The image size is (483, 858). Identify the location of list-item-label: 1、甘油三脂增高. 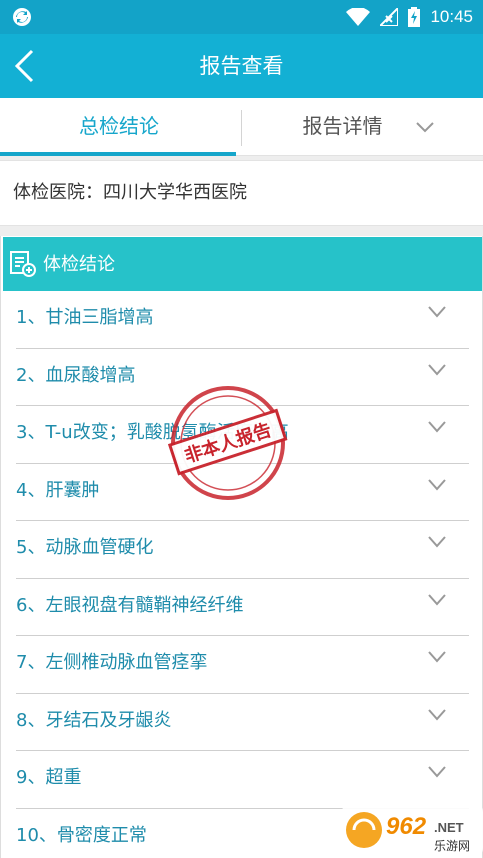
(85, 317).